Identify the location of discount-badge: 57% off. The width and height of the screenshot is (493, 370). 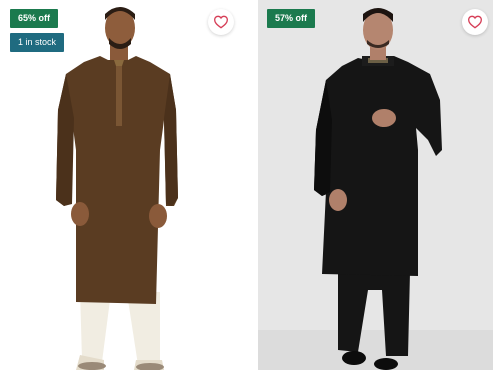
(291, 18).